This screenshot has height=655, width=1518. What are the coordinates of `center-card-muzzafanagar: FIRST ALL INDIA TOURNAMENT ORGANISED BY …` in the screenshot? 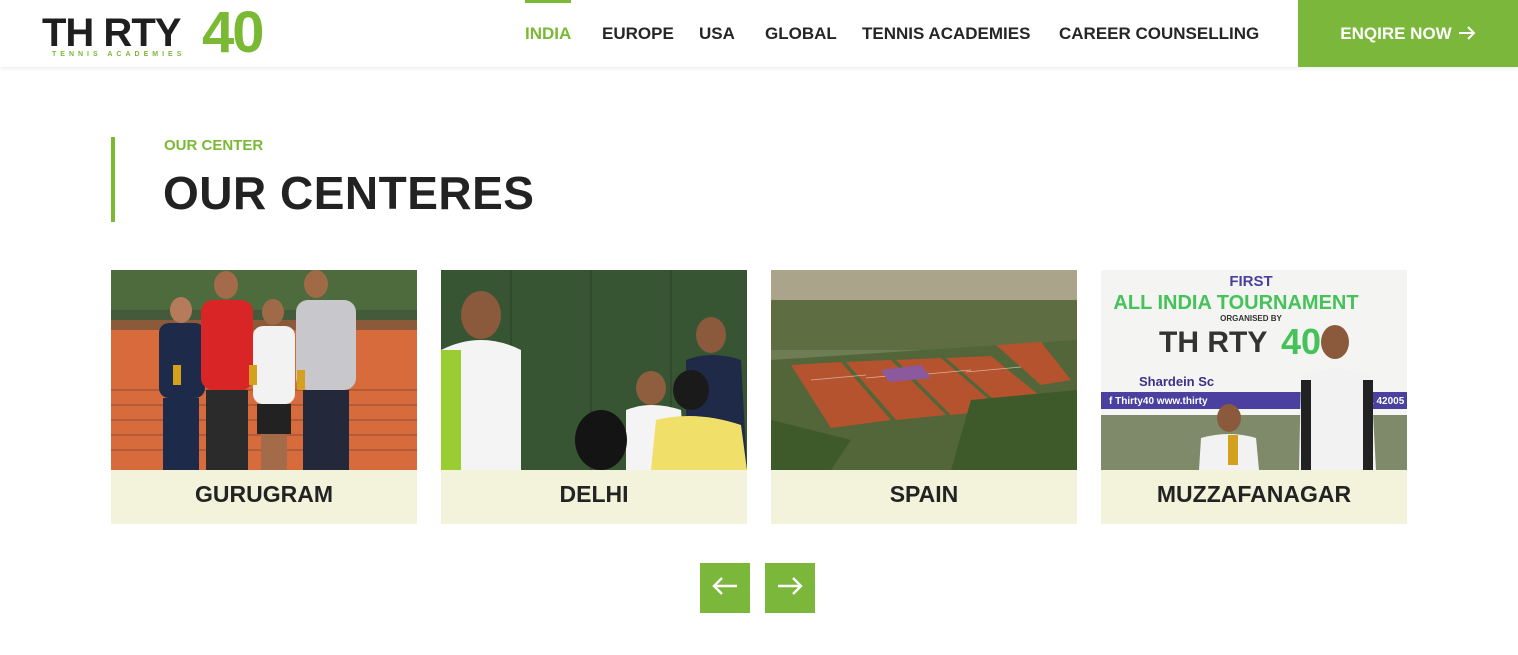 It's located at (1254, 397).